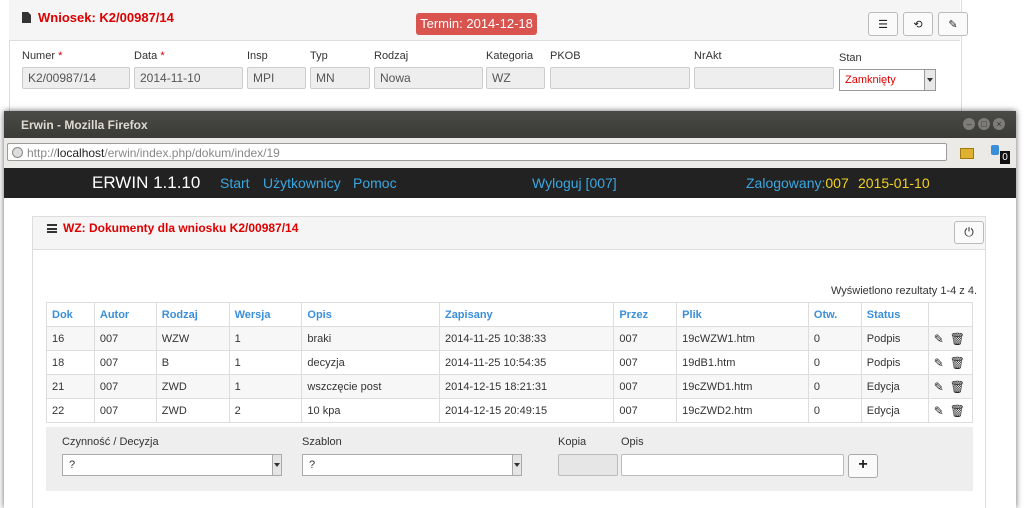 The height and width of the screenshot is (508, 1024). Describe the element at coordinates (302, 183) in the screenshot. I see `nav-uzytkownicy: Użytkownicy` at that location.